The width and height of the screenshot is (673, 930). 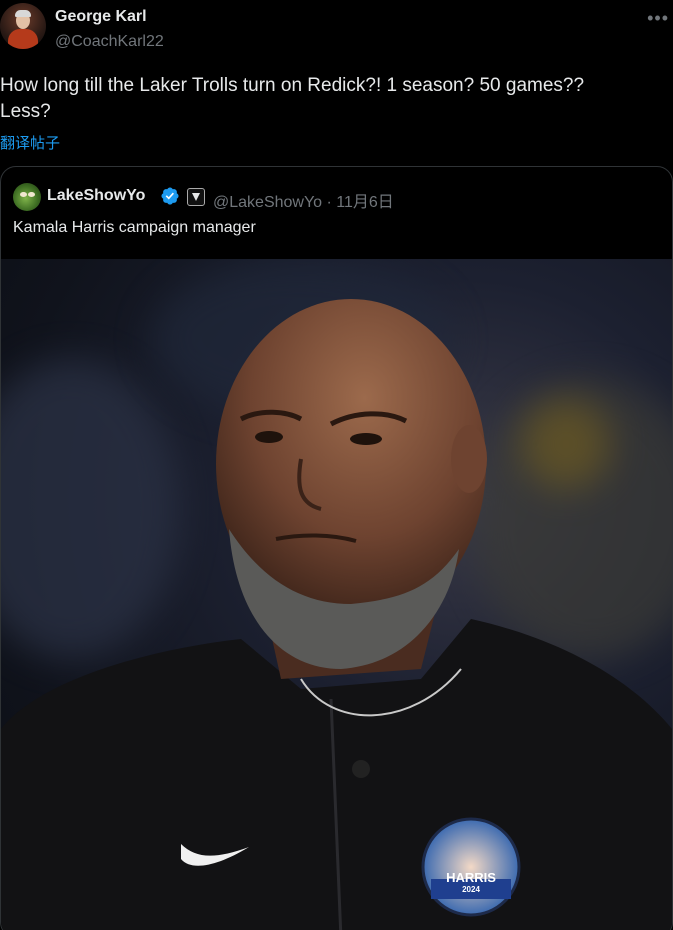 What do you see at coordinates (23, 26) in the screenshot?
I see `author-avatar` at bounding box center [23, 26].